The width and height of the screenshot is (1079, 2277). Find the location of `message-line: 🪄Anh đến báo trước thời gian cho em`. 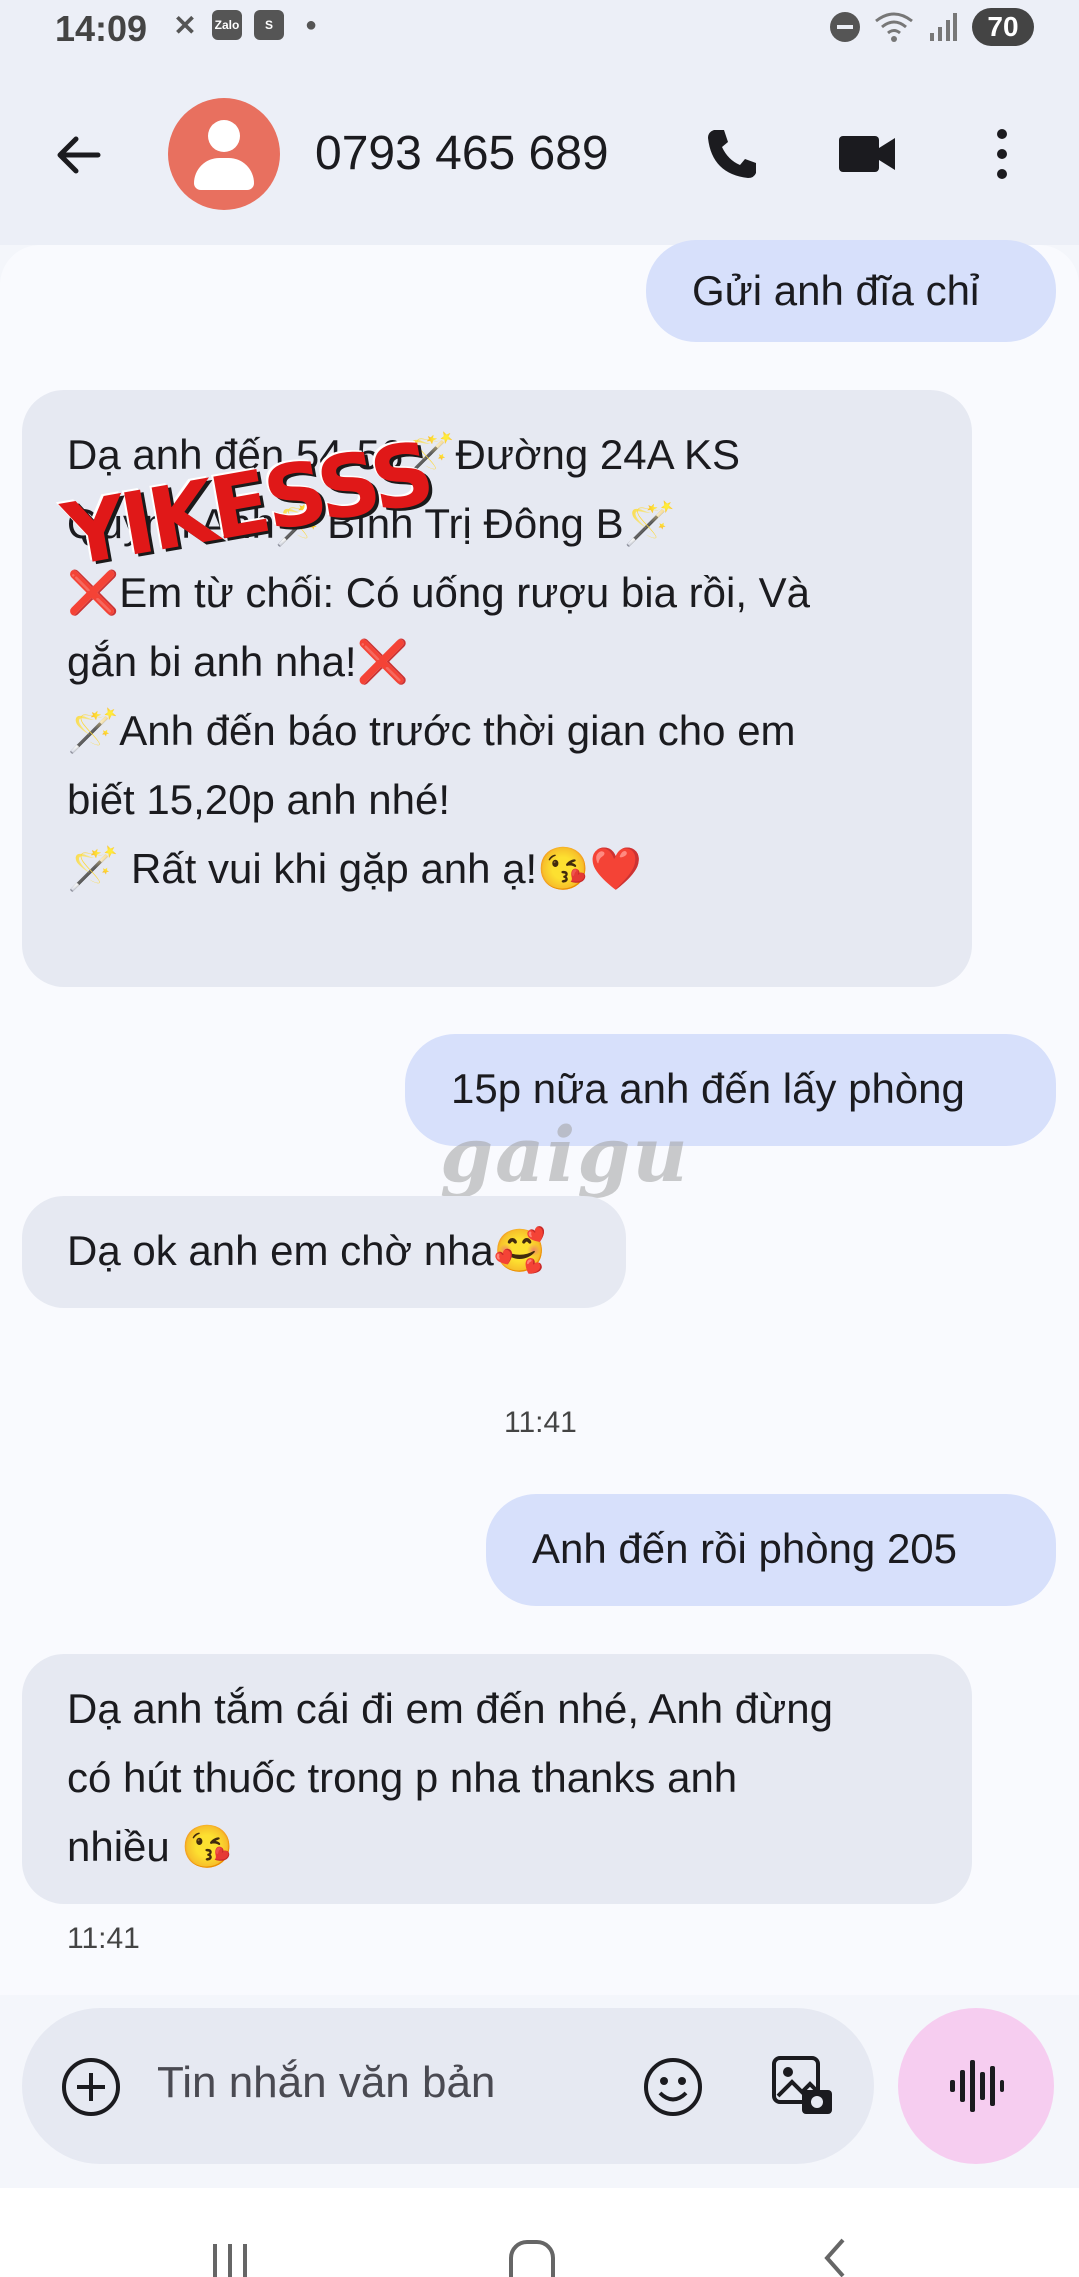

message-line: 🪄Anh đến báo trước thời gian cho em is located at coordinates (431, 730).